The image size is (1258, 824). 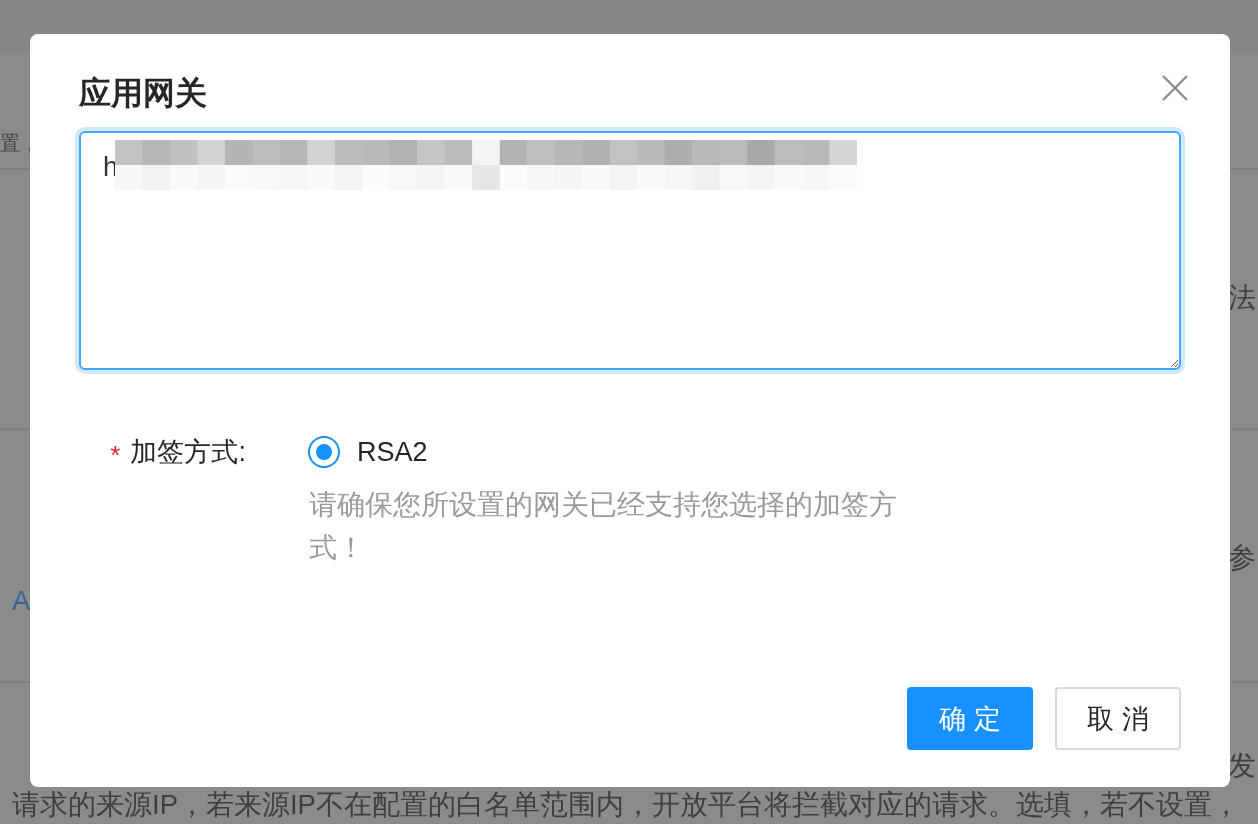 I want to click on required-mark: *, so click(x=115, y=453).